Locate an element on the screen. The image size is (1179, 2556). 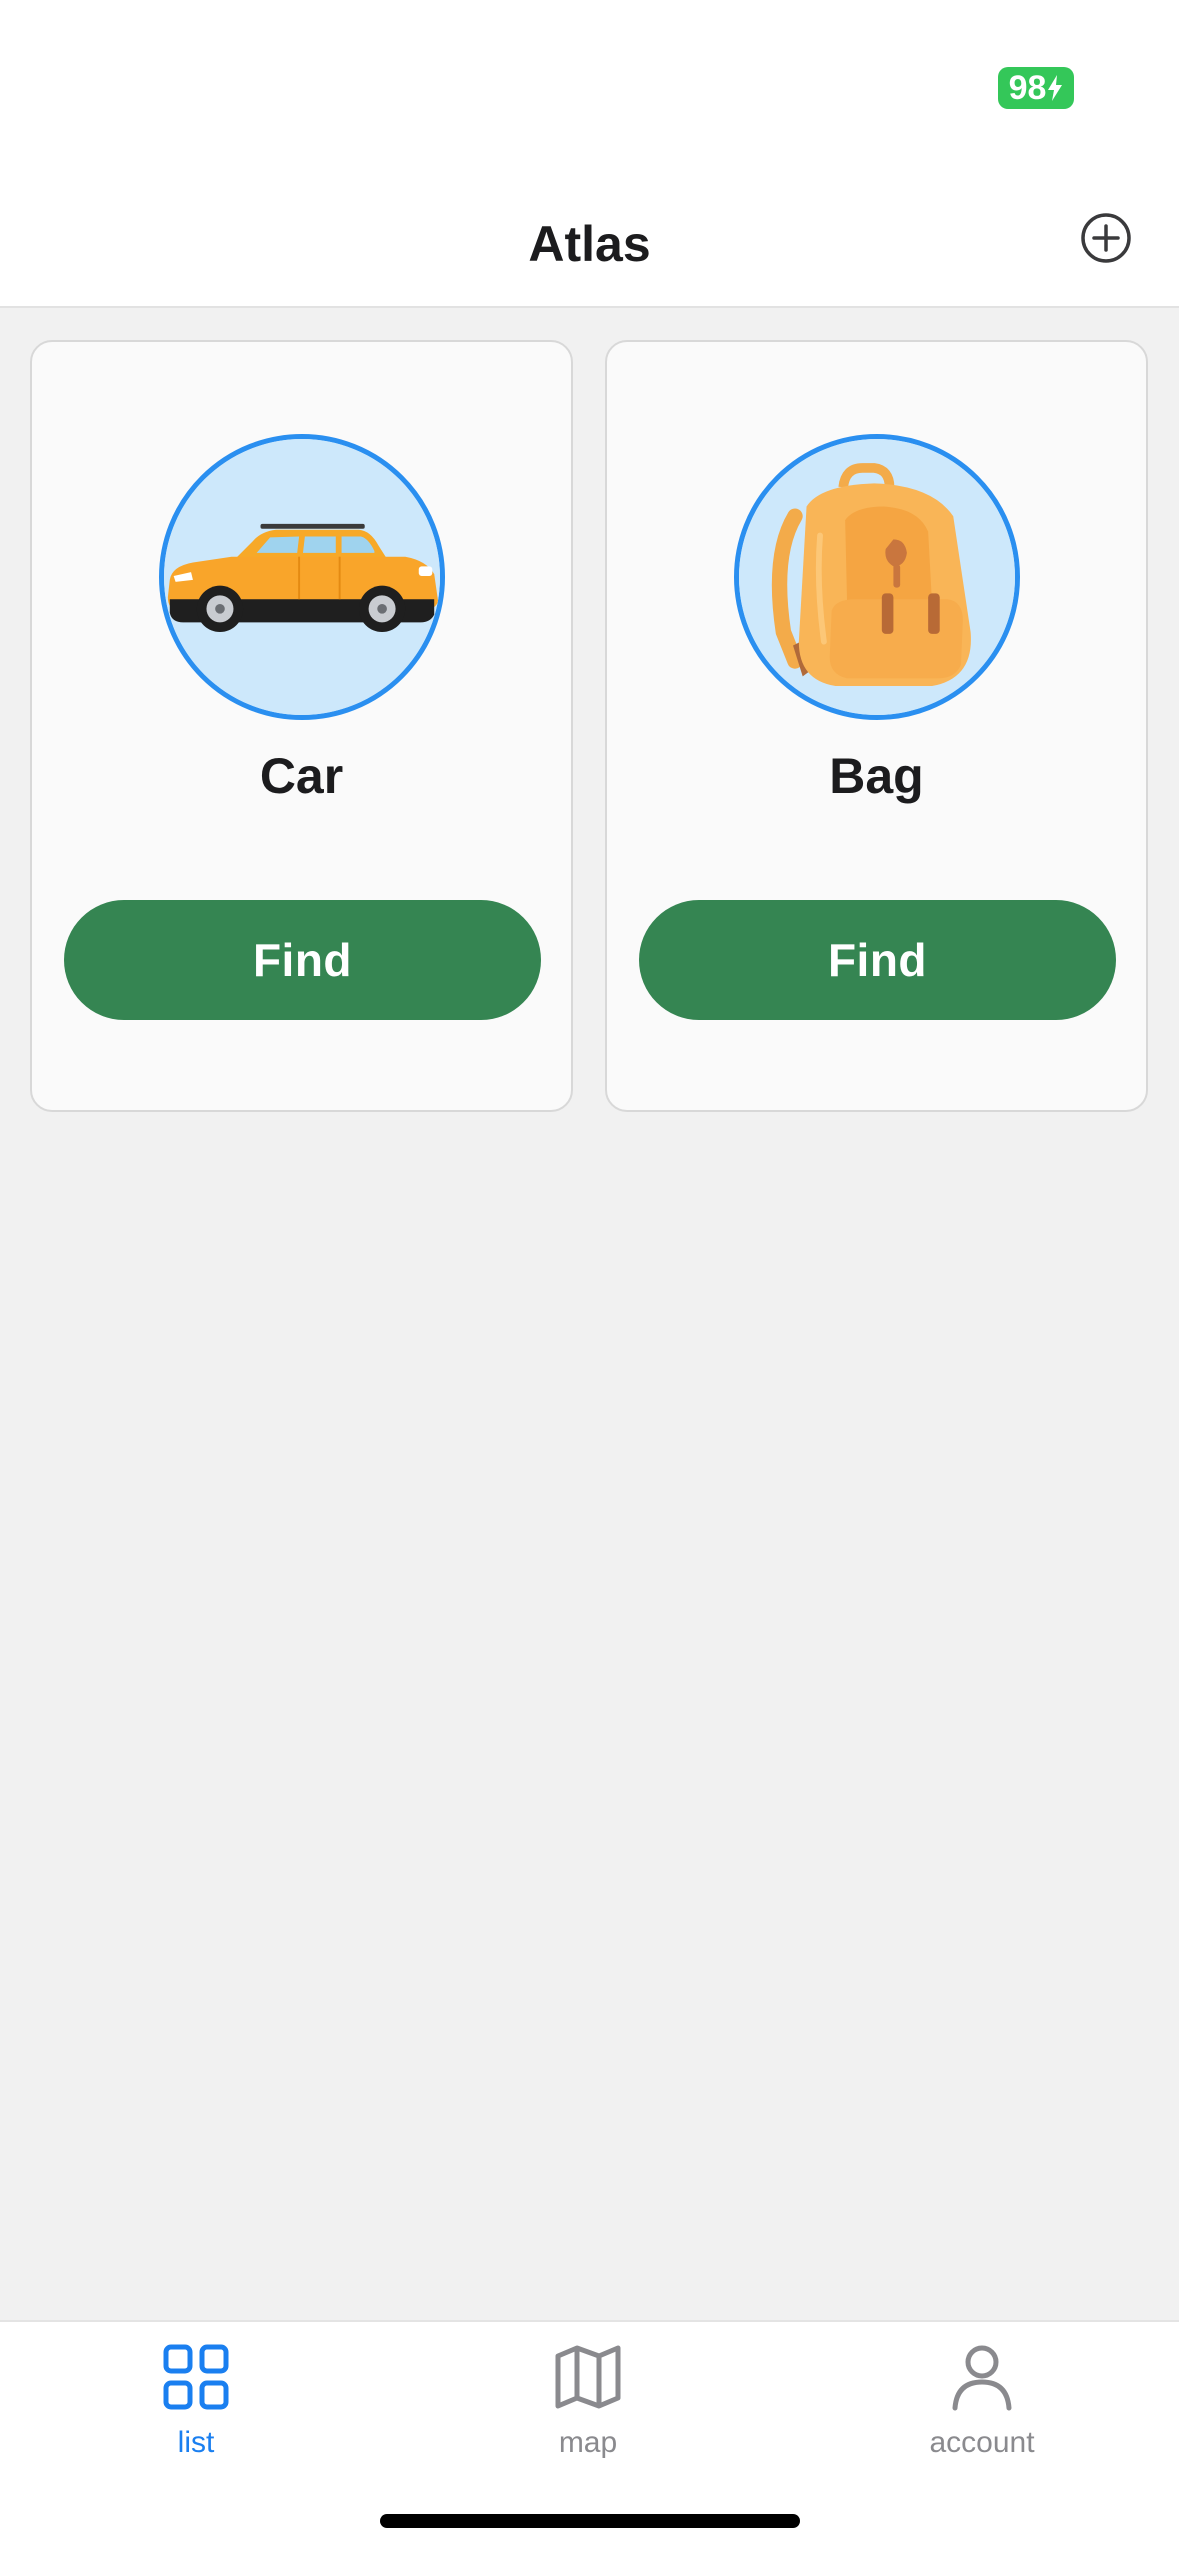
find-car-button: Find is located at coordinates (302, 960).